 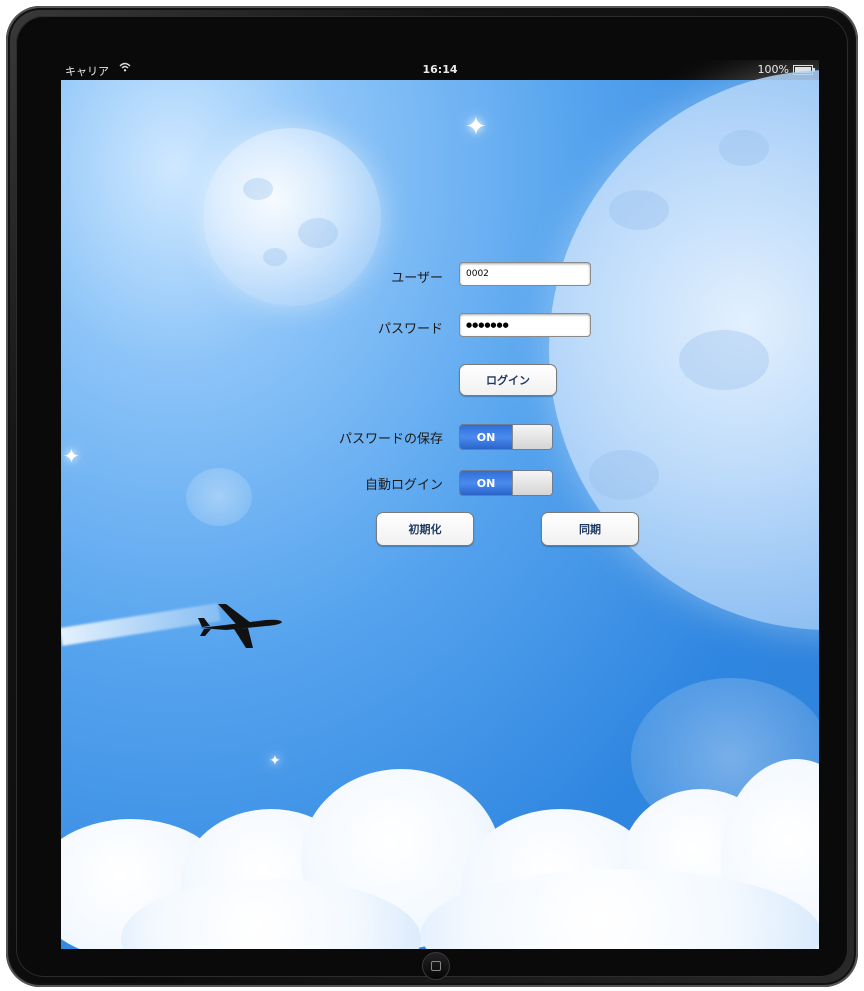 What do you see at coordinates (390, 439) in the screenshot?
I see `save-password-label: パスワードの保存` at bounding box center [390, 439].